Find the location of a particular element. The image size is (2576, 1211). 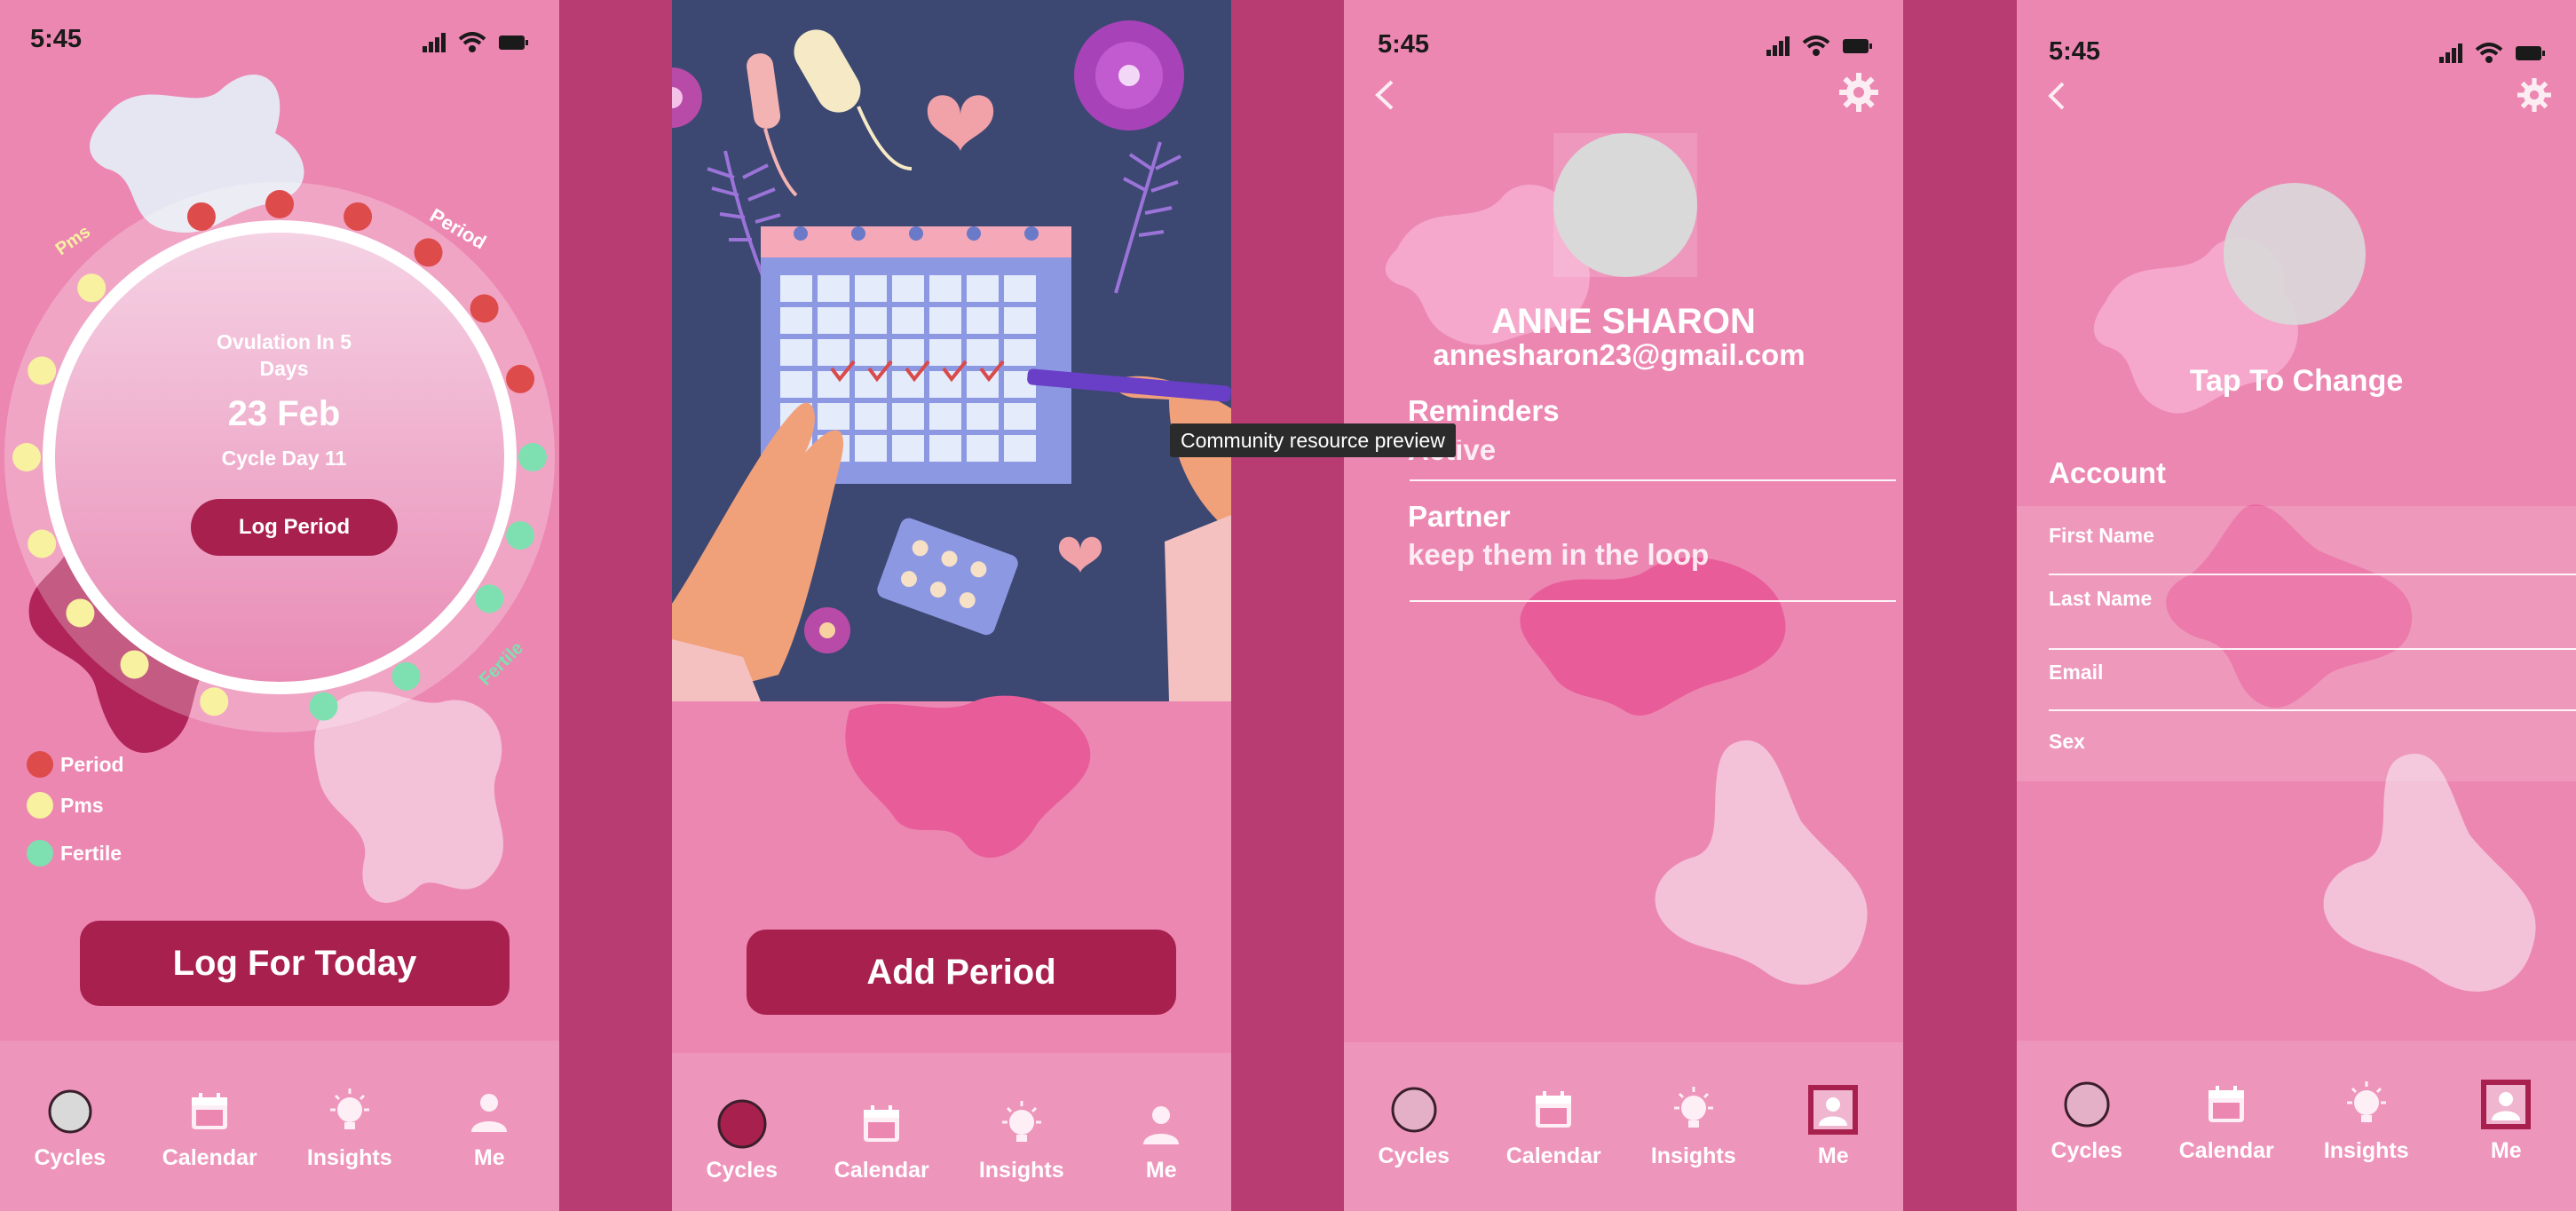

field-label: Sex is located at coordinates (2067, 741).